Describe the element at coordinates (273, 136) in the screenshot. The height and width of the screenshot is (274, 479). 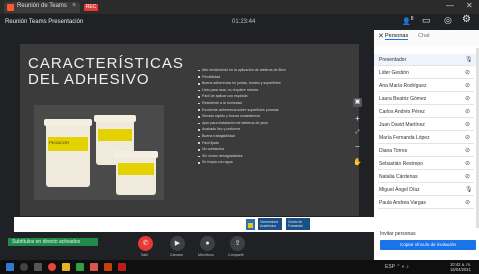
I see `feature-item: Buena trabajabilidad` at that location.